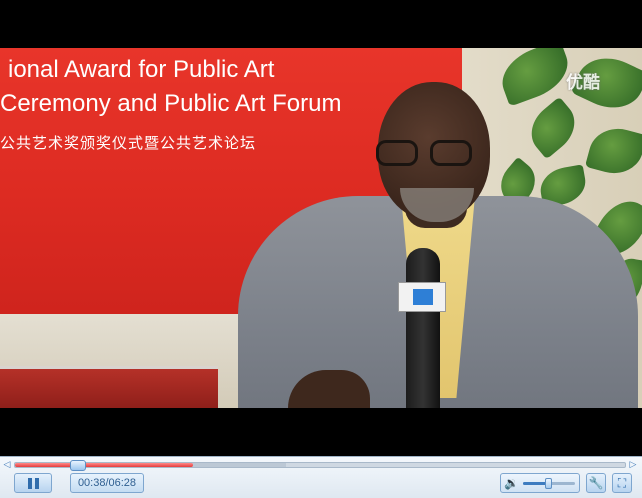 The width and height of the screenshot is (642, 498). I want to click on seek-bar, so click(320, 465).